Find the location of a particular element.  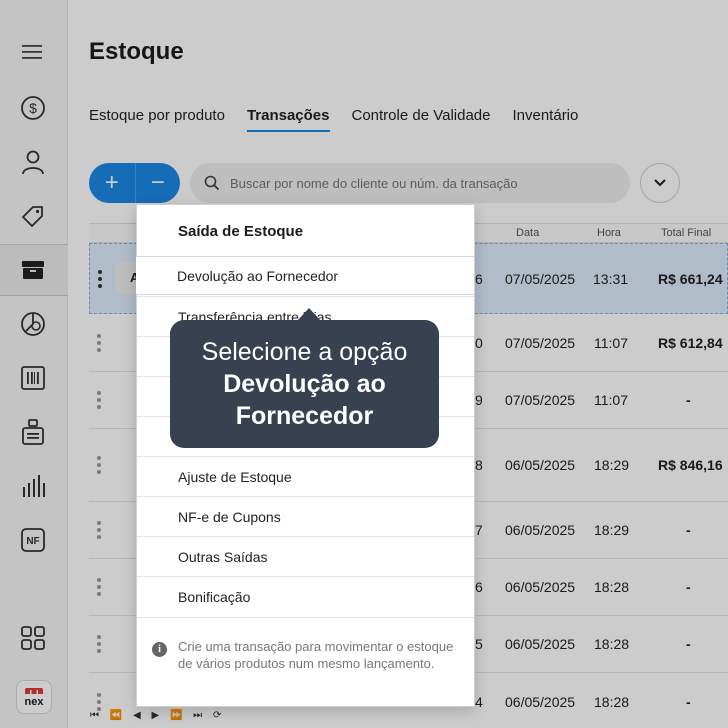

menu-item-bonificacao: Bonificação is located at coordinates (305, 596).